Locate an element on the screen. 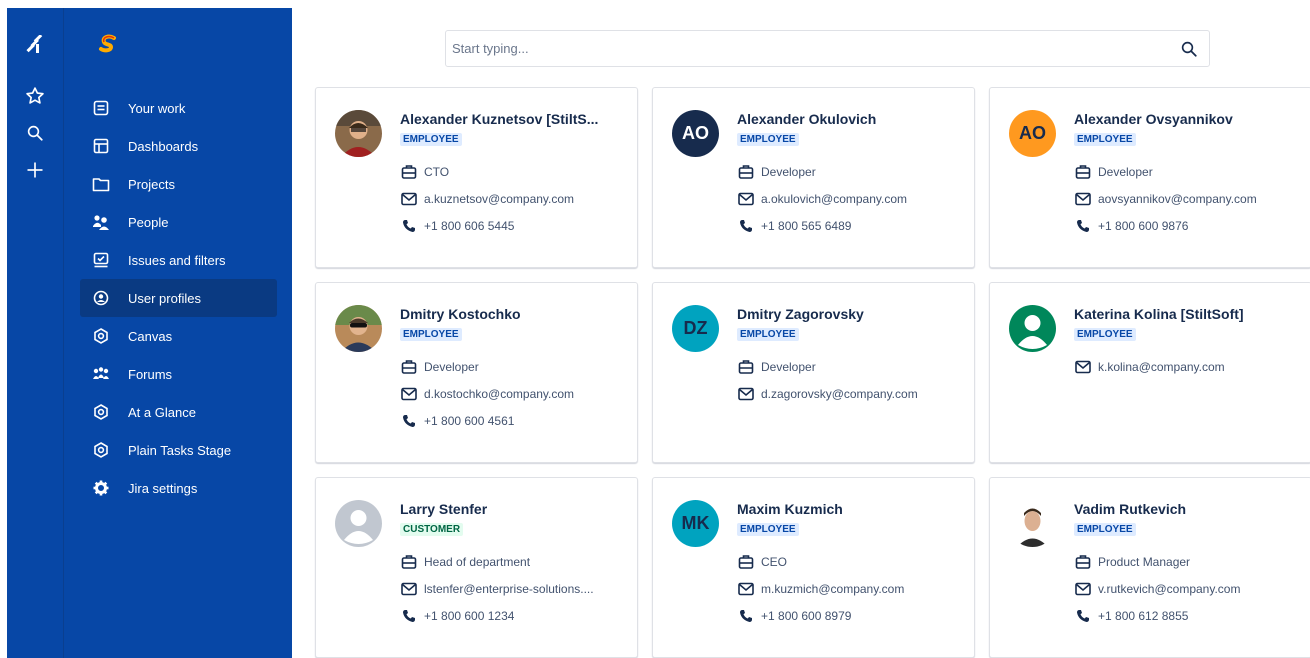 This screenshot has width=1310, height=658. user-name: Dmitry Kostochko is located at coordinates (512, 314).